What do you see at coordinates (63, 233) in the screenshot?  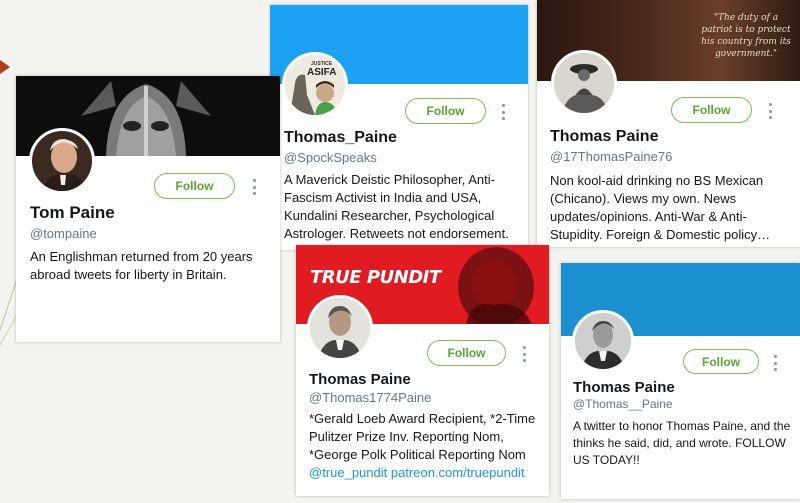 I see `profile-handle: @tompaine` at bounding box center [63, 233].